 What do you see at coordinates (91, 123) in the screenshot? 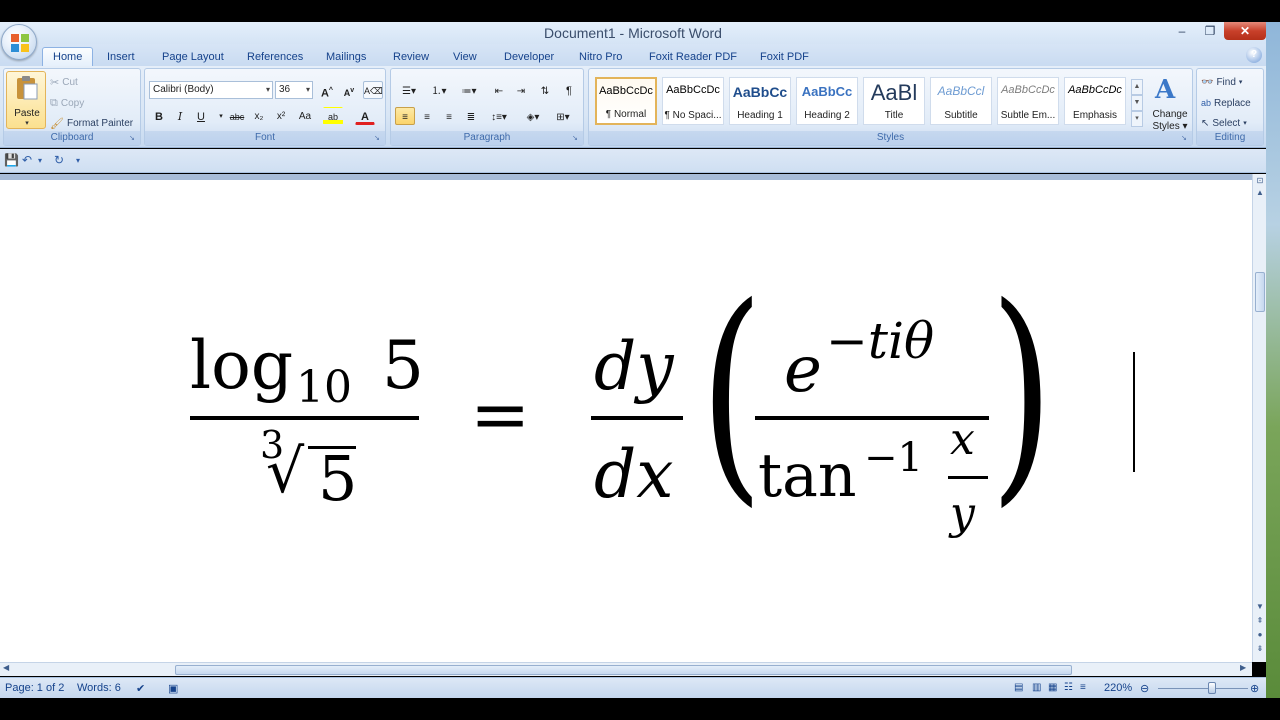
I see `format-painter-button: 🖌 Format Painter` at bounding box center [91, 123].